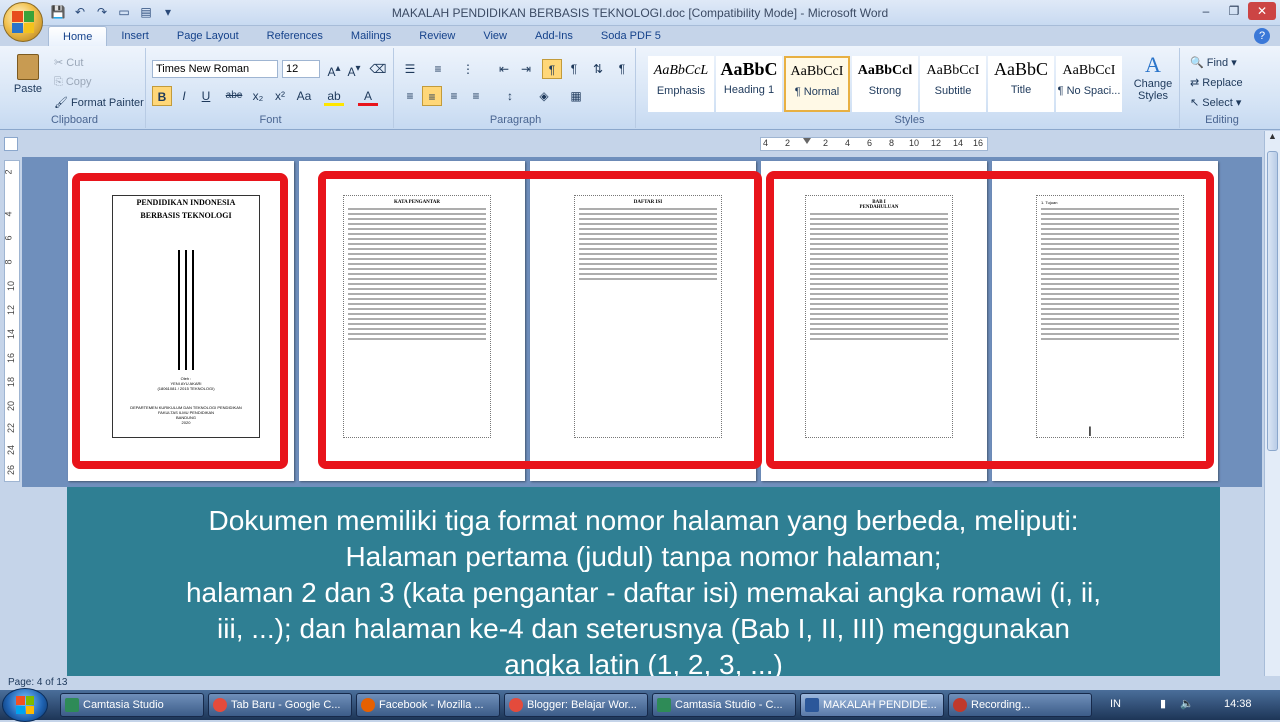 Image resolution: width=1280 pixels, height=722 pixels. I want to click on tab-insert: Insert, so click(135, 36).